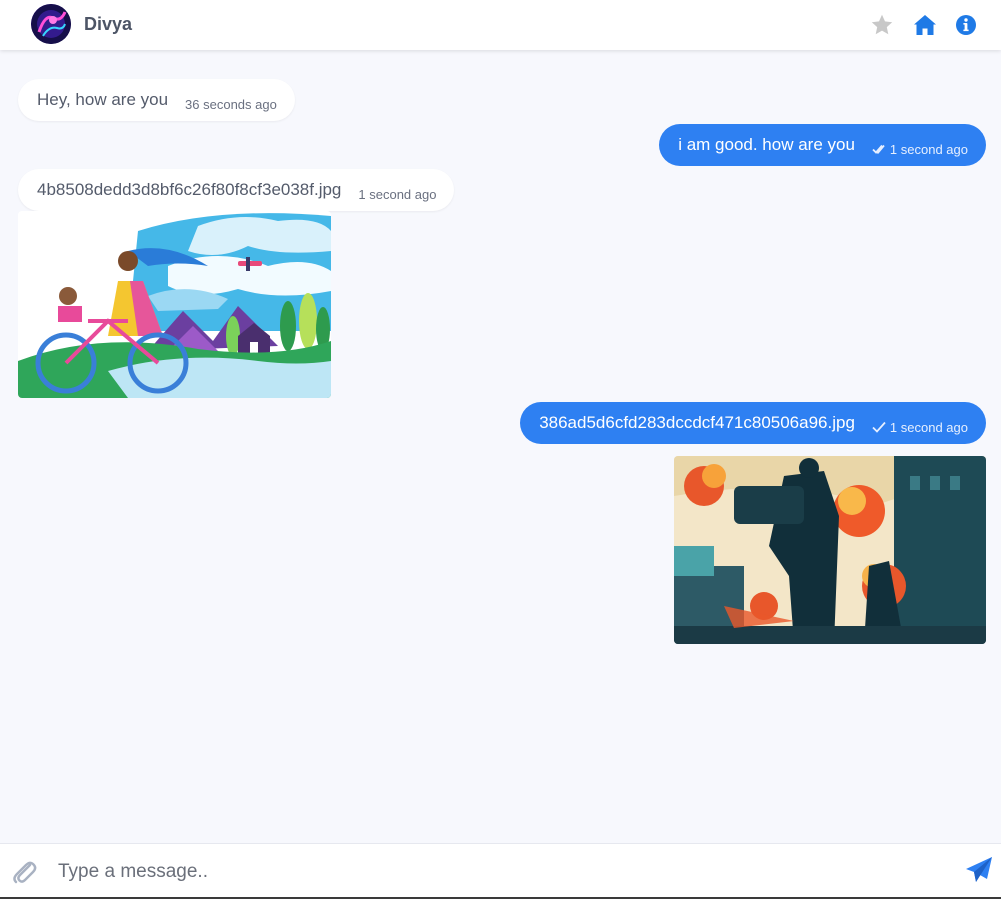  Describe the element at coordinates (879, 149) in the screenshot. I see `double-check-icon` at that location.